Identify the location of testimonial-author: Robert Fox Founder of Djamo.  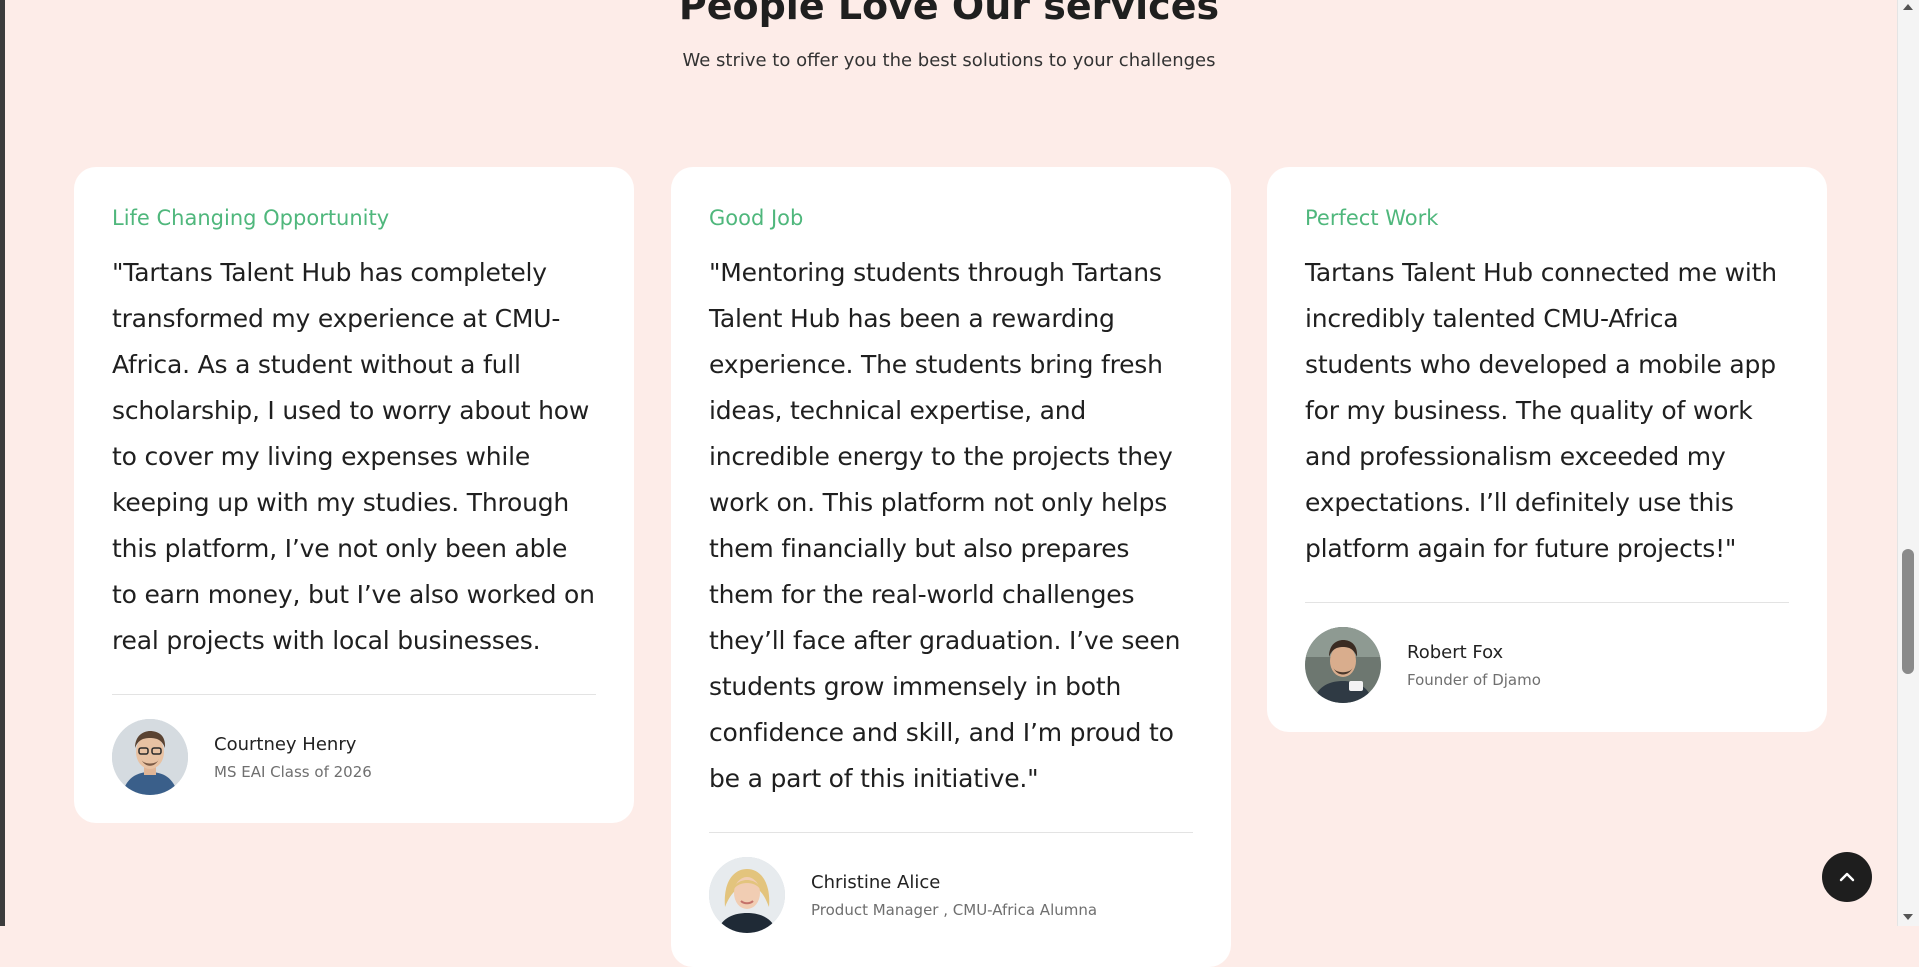
(1547, 665).